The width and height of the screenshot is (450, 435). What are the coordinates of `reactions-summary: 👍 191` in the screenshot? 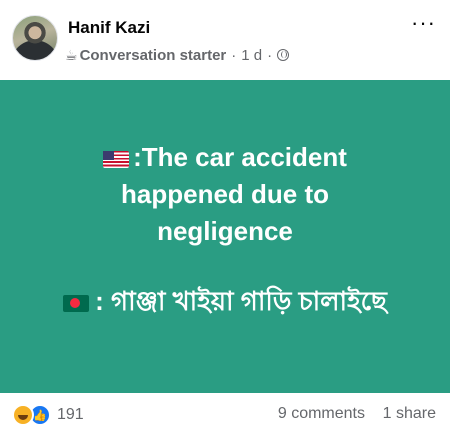 It's located at (48, 415).